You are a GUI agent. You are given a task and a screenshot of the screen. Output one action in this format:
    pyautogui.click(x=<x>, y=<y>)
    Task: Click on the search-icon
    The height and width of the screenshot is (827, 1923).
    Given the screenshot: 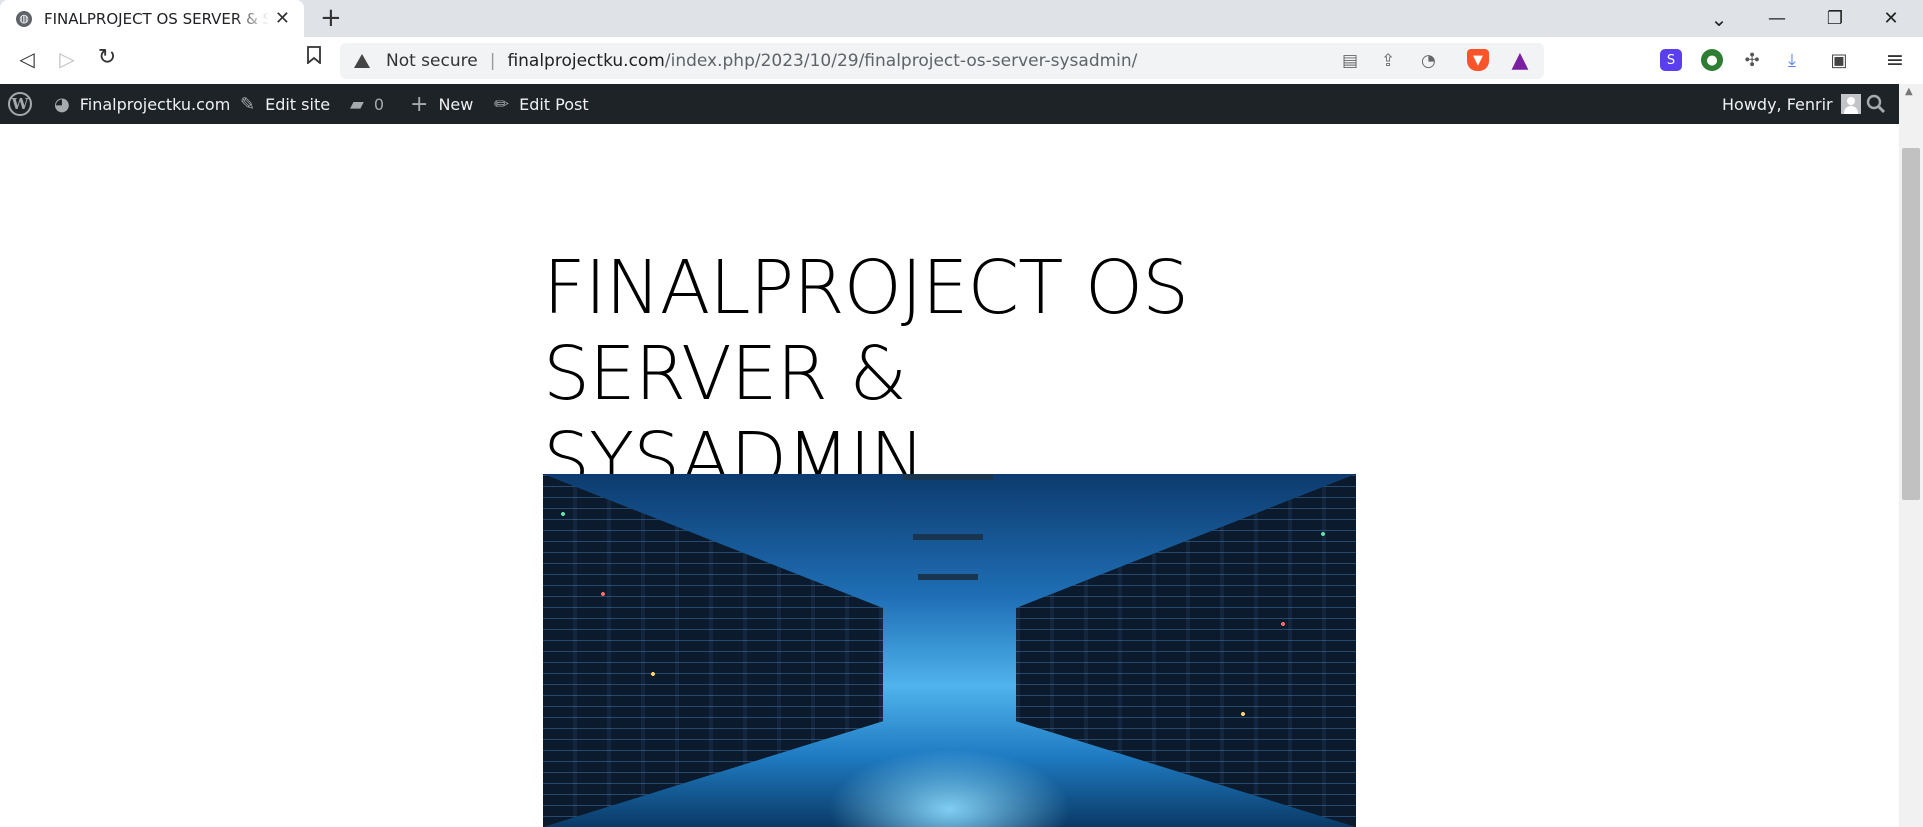 What is the action you would take?
    pyautogui.click(x=1876, y=104)
    